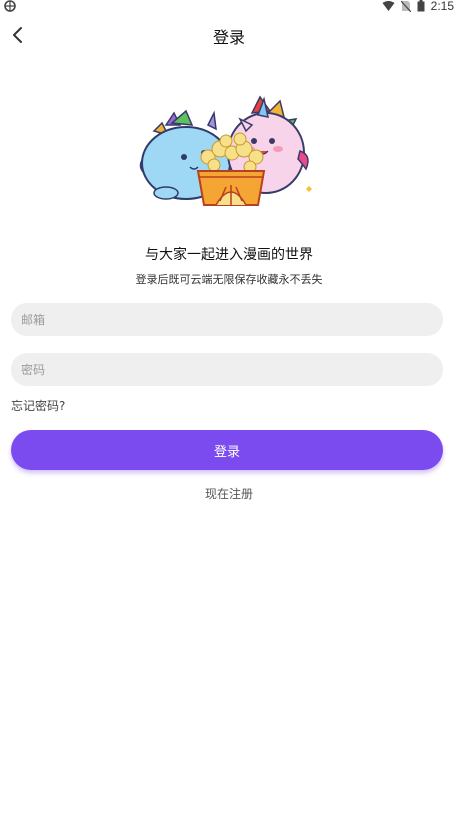 The width and height of the screenshot is (458, 820). Describe the element at coordinates (421, 6) in the screenshot. I see `battery-icon` at that location.